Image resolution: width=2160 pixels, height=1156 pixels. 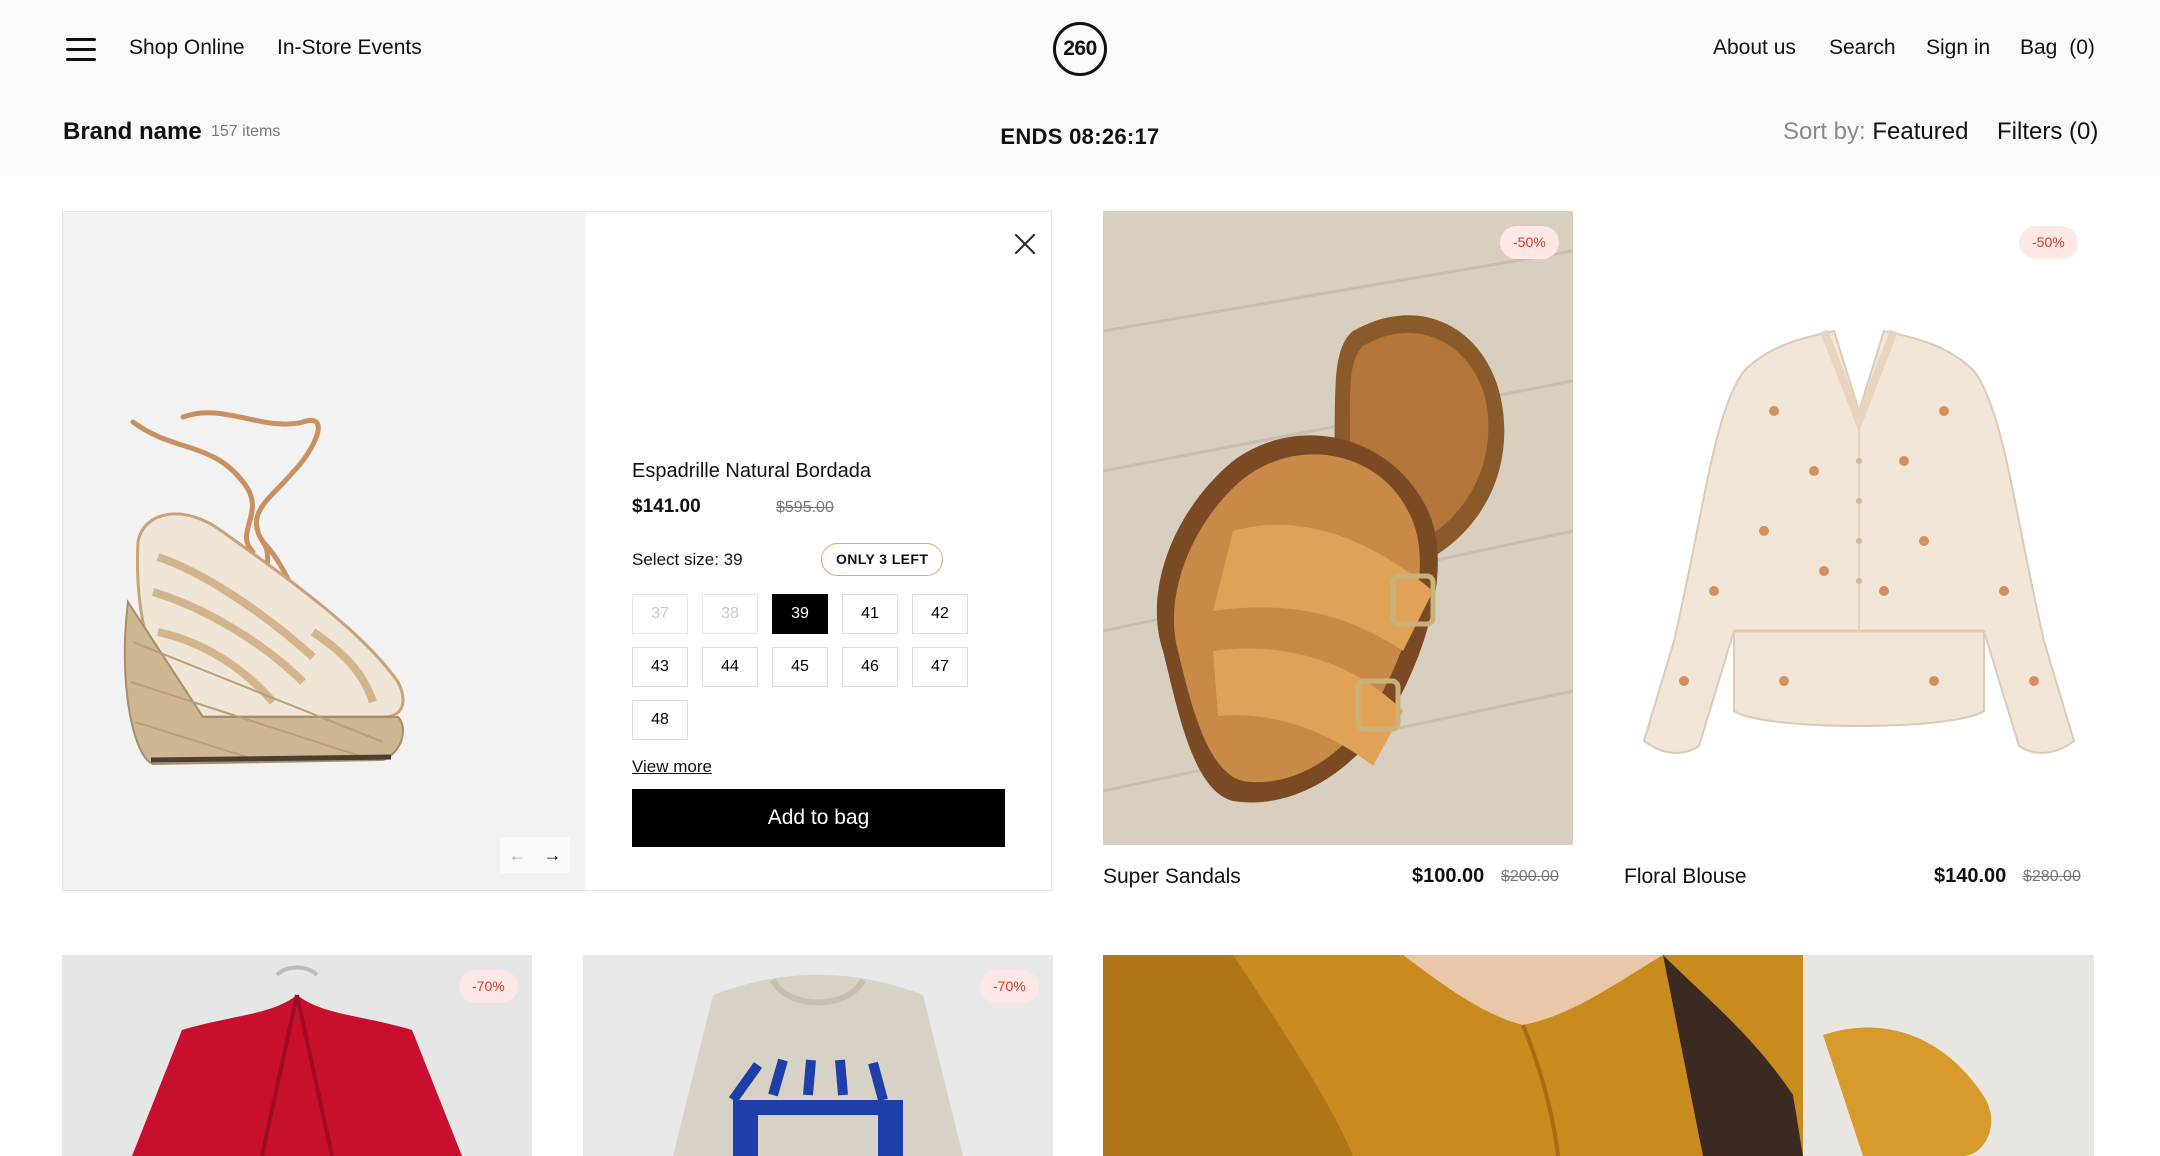 What do you see at coordinates (187, 48) in the screenshot?
I see `nav-shop-online: Shop Online` at bounding box center [187, 48].